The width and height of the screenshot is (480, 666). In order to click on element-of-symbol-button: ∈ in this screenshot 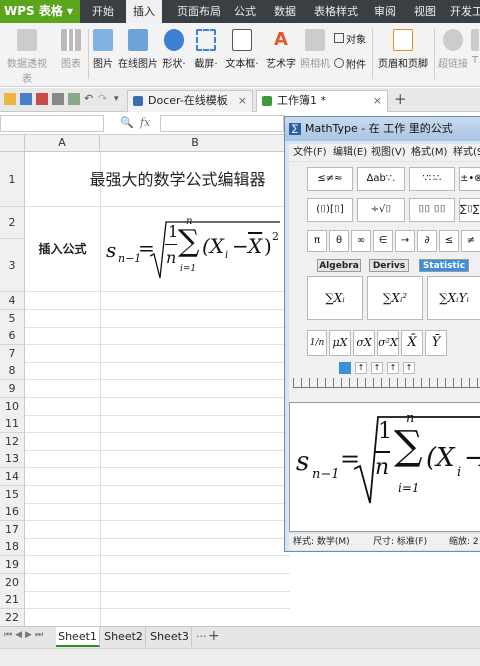, I will do `click(383, 241)`.